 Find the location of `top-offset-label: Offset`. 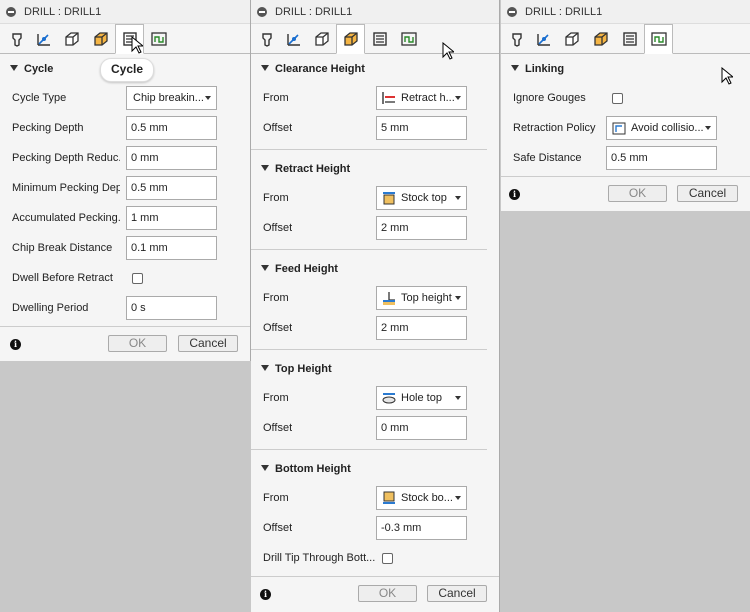

top-offset-label: Offset is located at coordinates (278, 428).